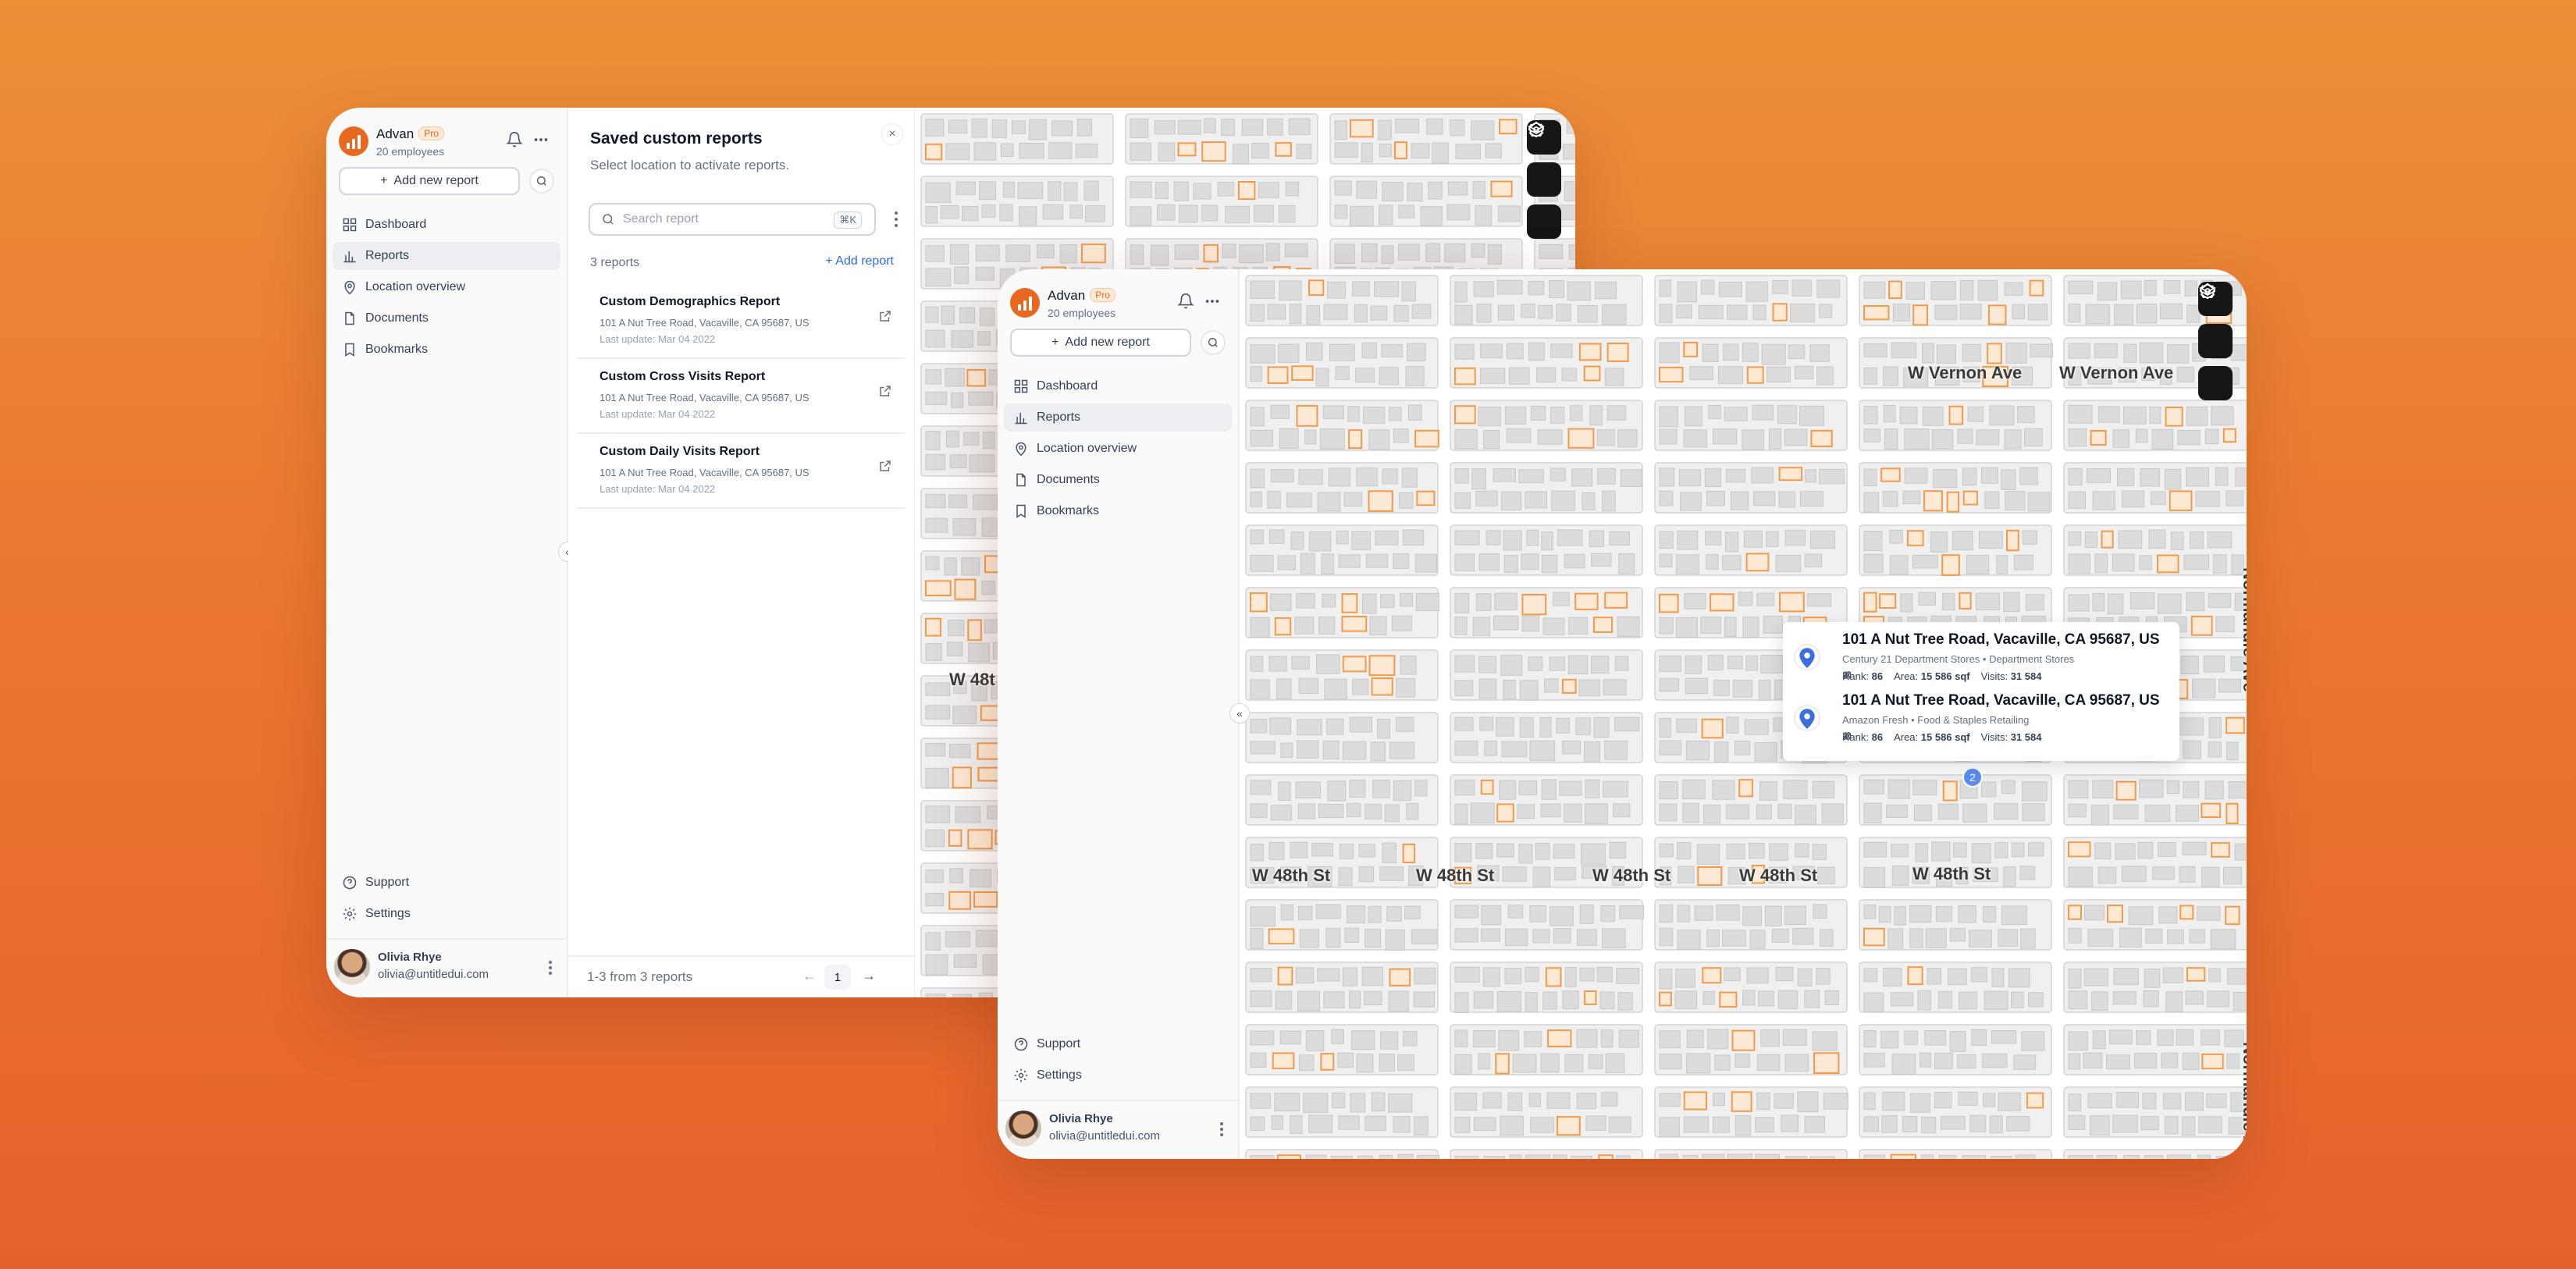 This screenshot has height=1269, width=2576. What do you see at coordinates (859, 261) in the screenshot?
I see `add-report-link: + Add report` at bounding box center [859, 261].